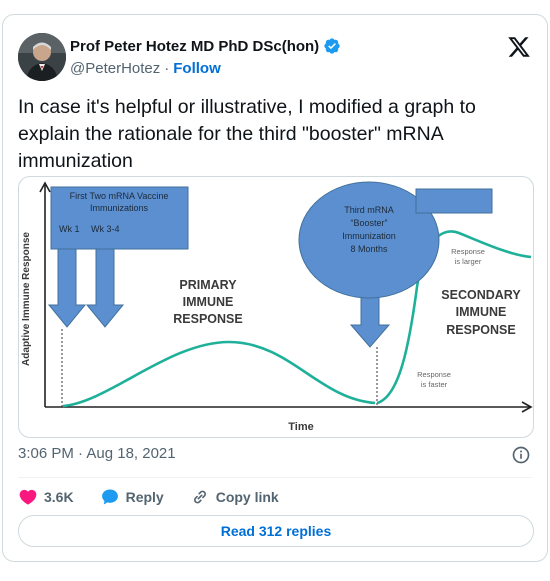  What do you see at coordinates (197, 68) in the screenshot?
I see `follow-button: Follow` at bounding box center [197, 68].